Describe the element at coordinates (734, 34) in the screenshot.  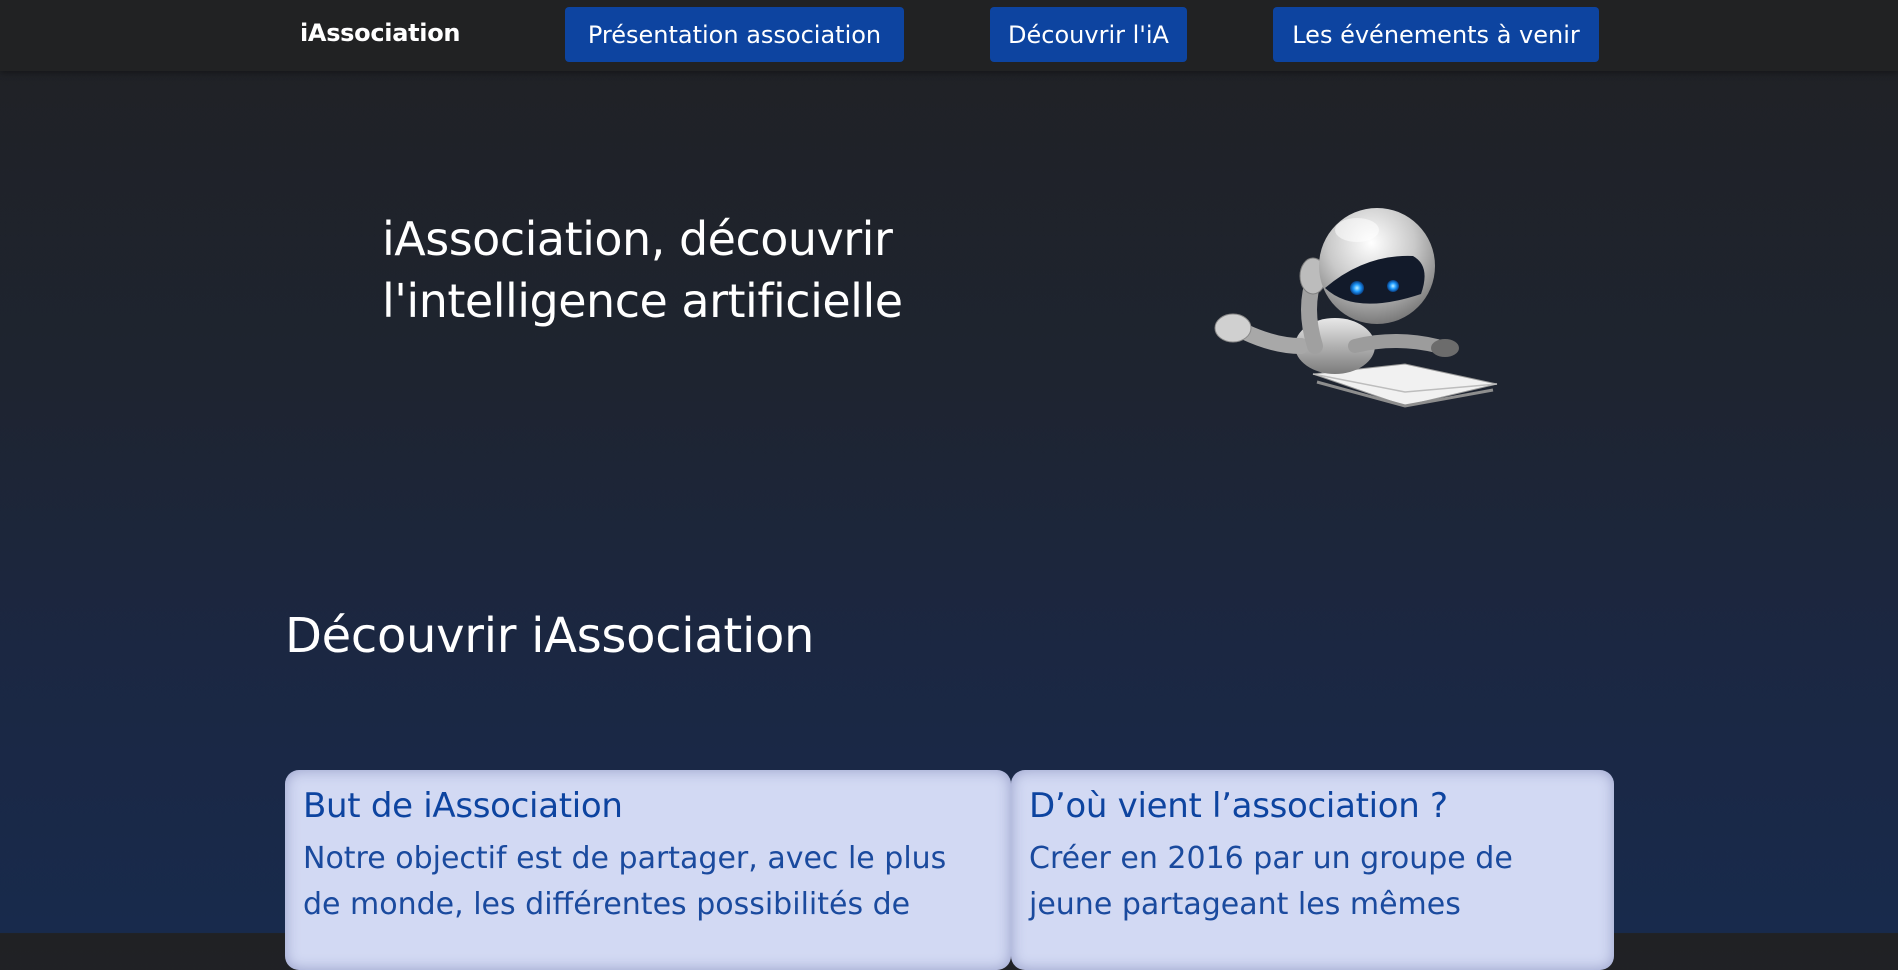
I see `nav-presentation-button: Présentation association` at that location.